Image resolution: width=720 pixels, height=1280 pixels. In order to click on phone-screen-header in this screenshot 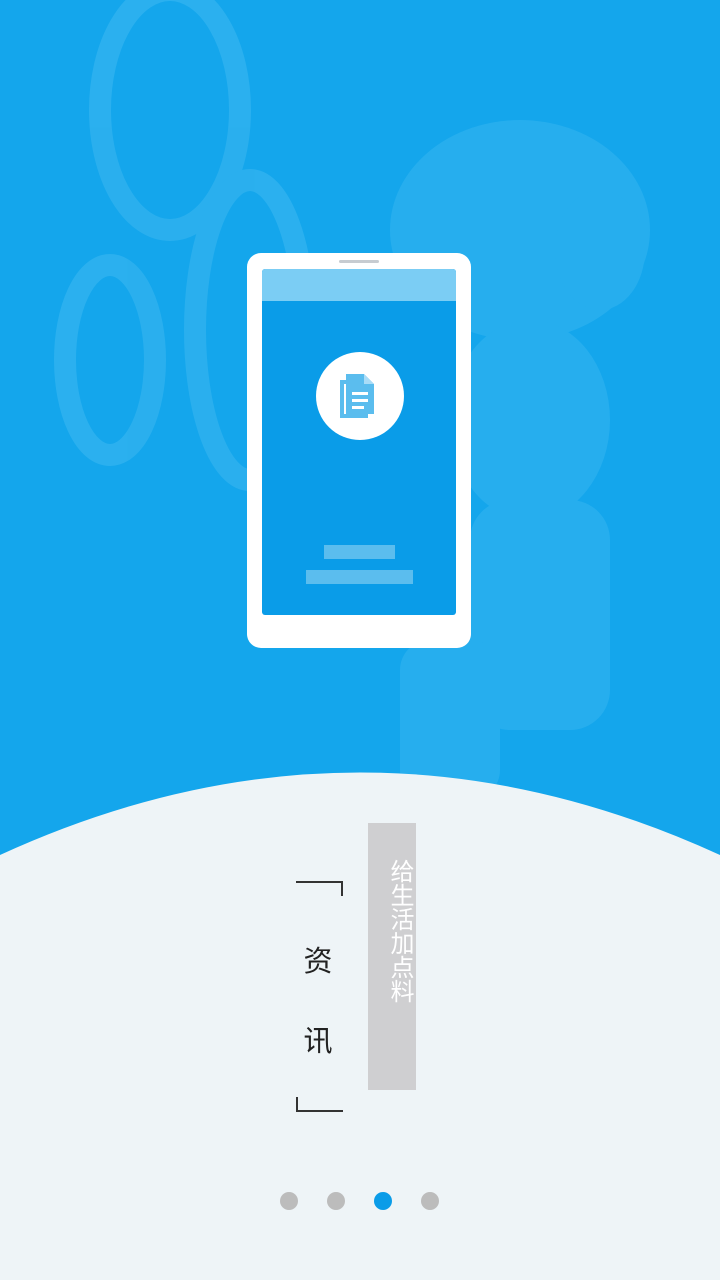, I will do `click(359, 285)`.